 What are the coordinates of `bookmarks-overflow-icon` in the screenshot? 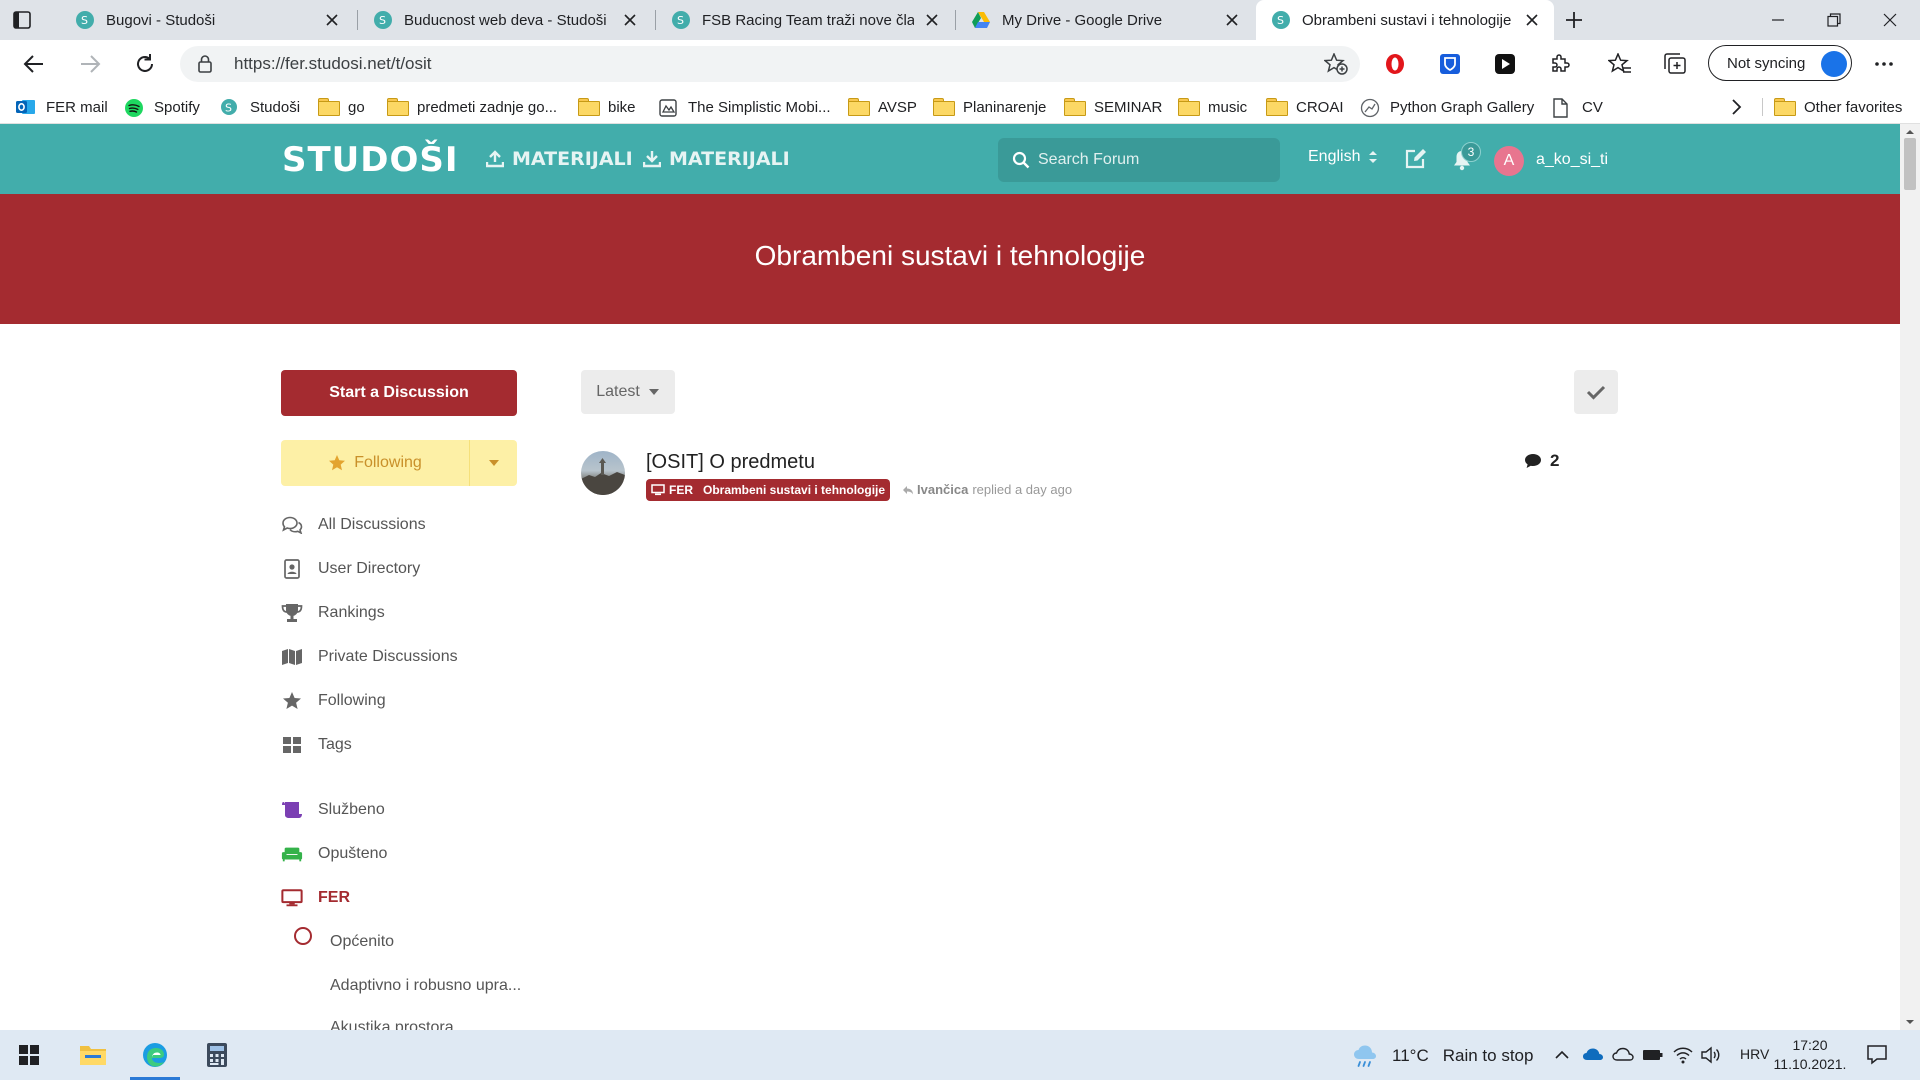 It's located at (1736, 107).